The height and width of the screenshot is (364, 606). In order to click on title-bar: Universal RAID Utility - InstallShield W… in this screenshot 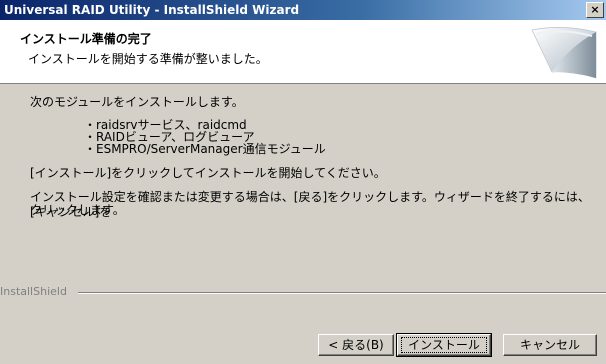, I will do `click(303, 10)`.